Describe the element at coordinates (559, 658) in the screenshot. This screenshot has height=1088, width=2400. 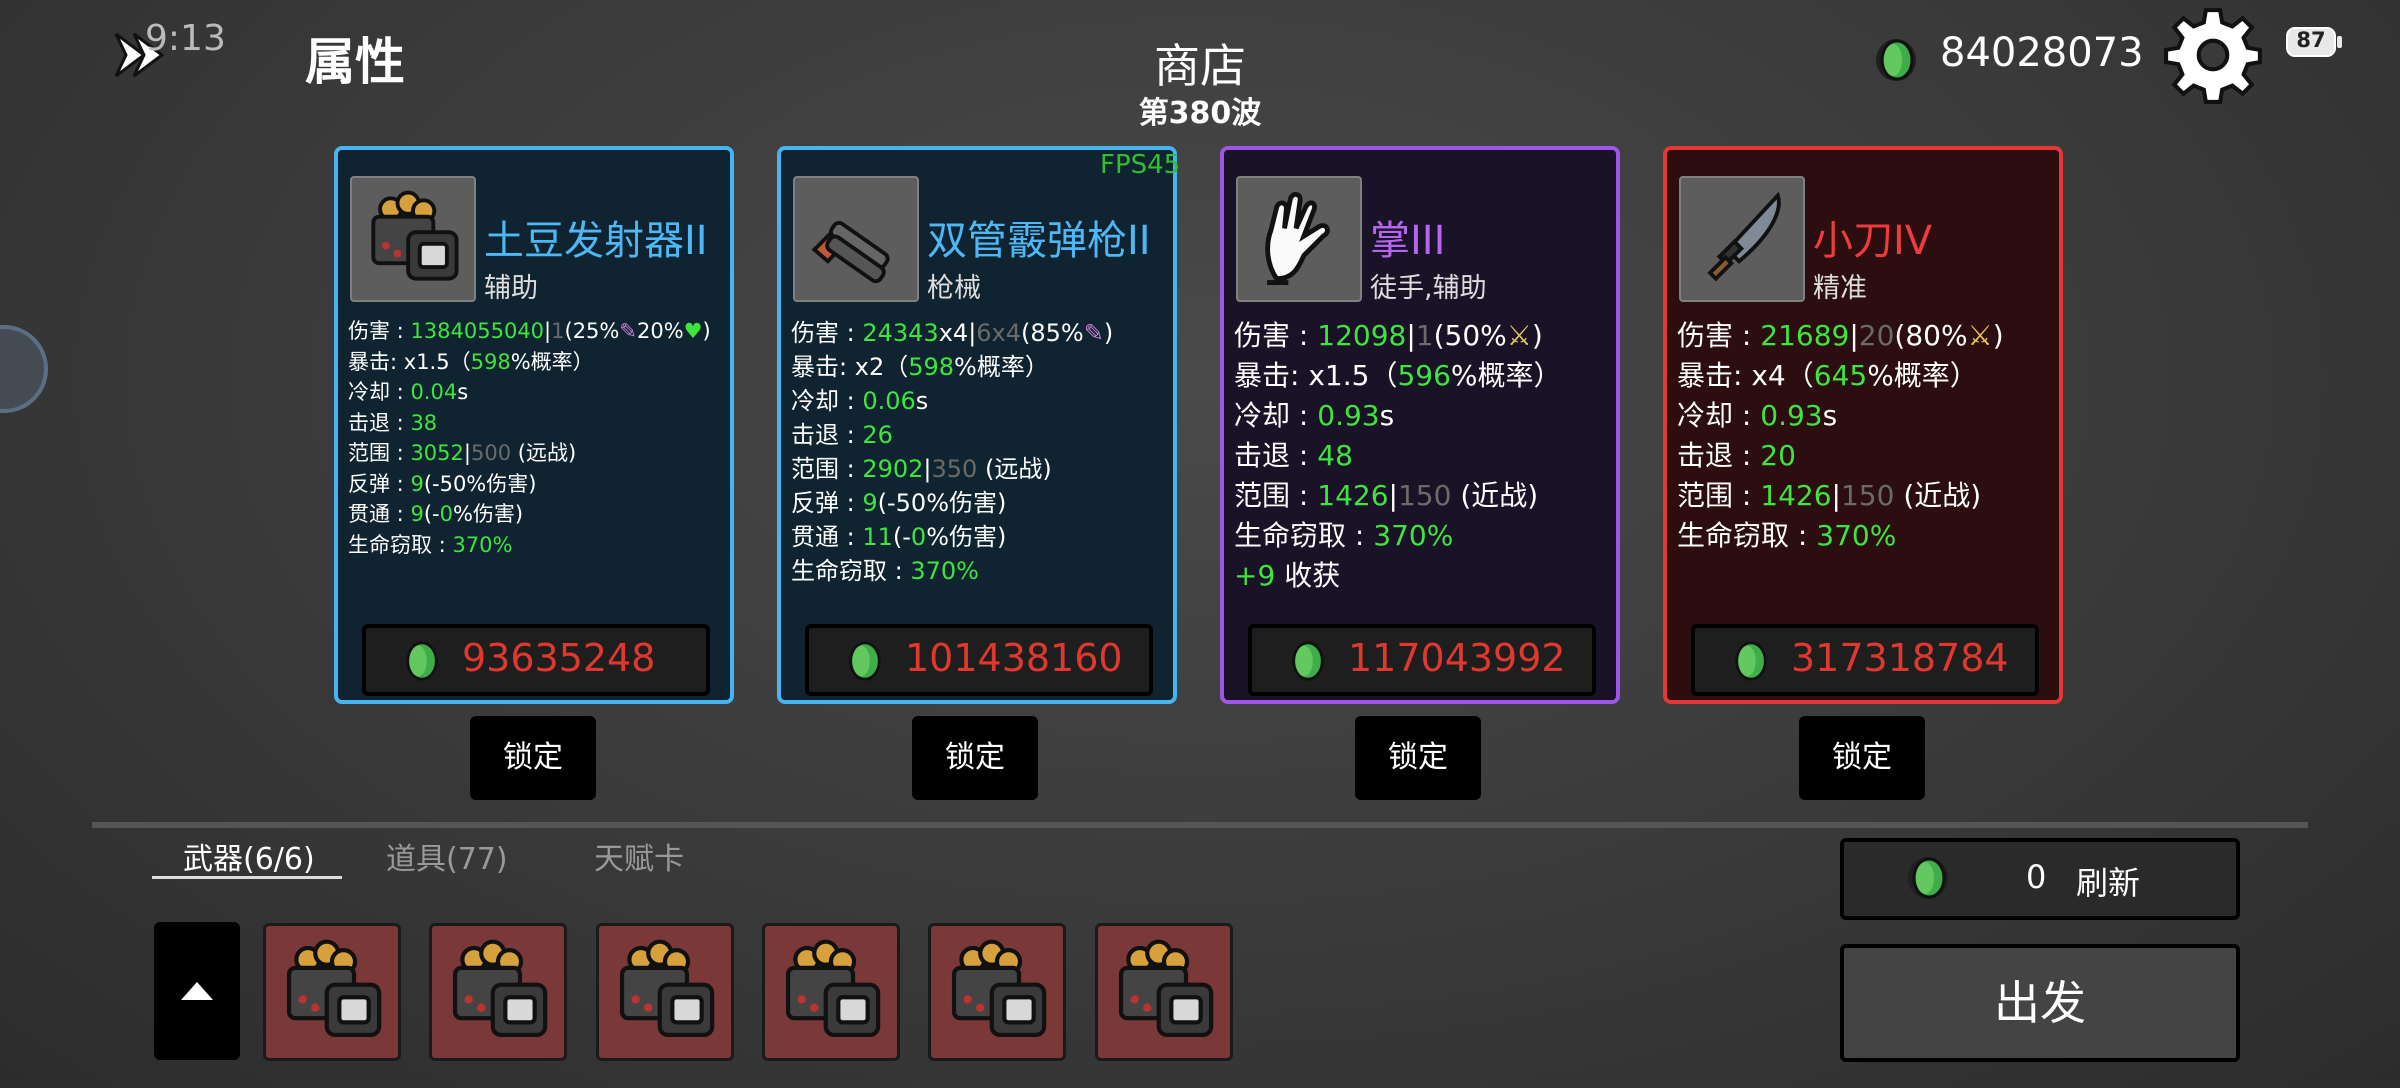
I see `price: 93635248` at that location.